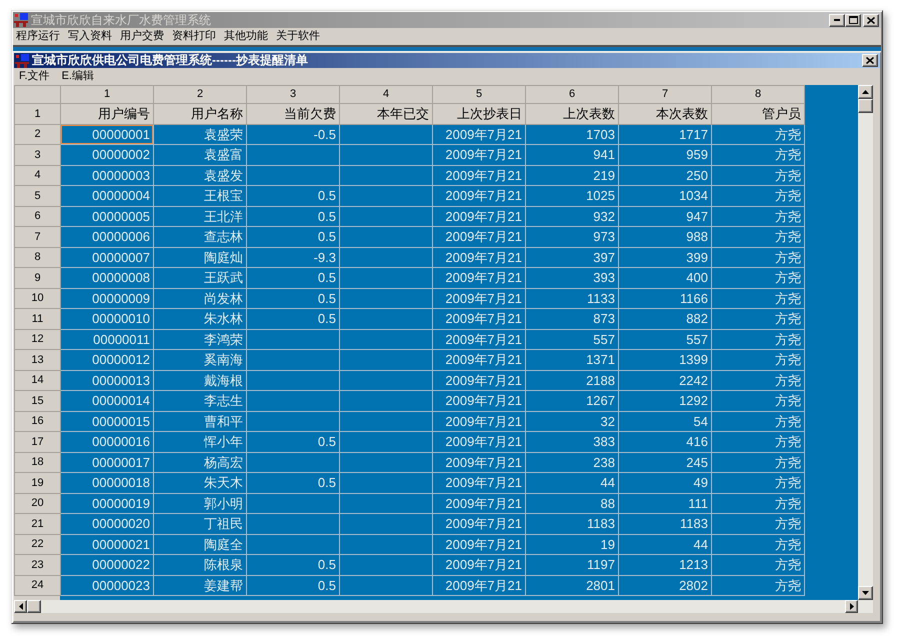  Describe the element at coordinates (37, 503) in the screenshot. I see `row-number: 20` at that location.